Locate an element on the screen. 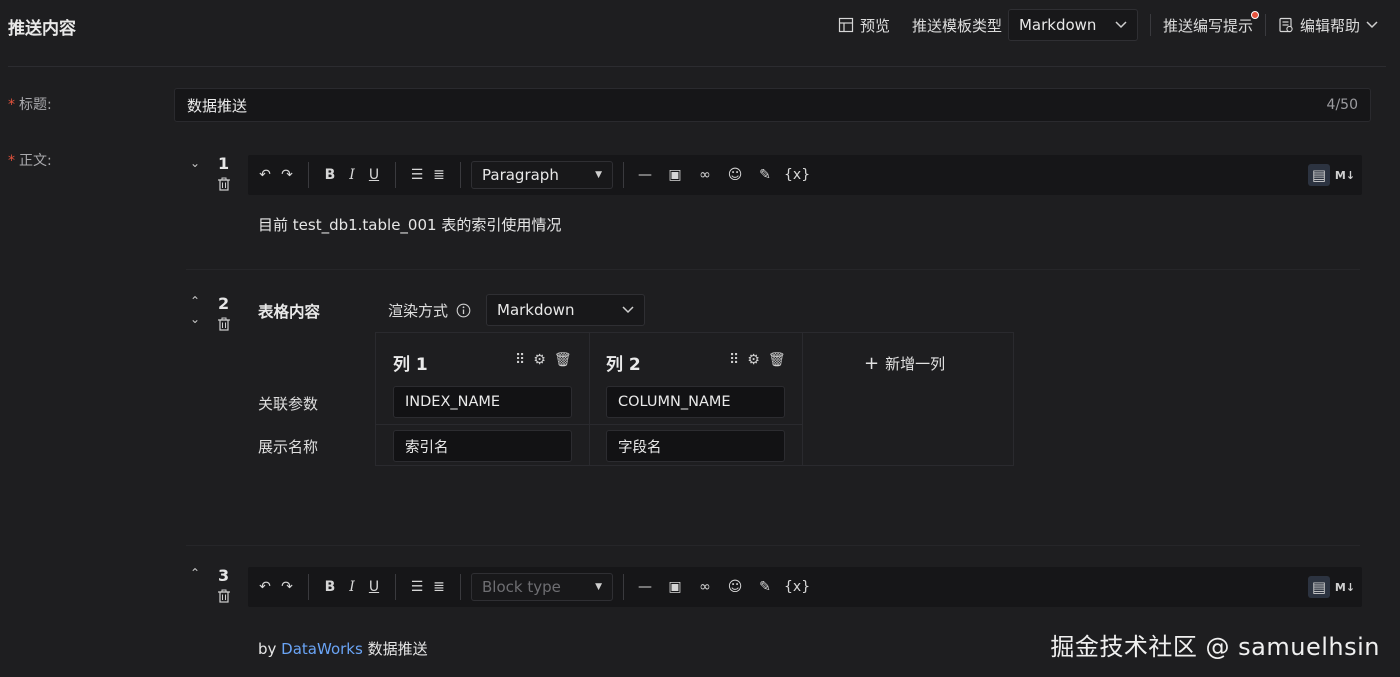 The height and width of the screenshot is (677, 1400). block-number: 3 is located at coordinates (224, 575).